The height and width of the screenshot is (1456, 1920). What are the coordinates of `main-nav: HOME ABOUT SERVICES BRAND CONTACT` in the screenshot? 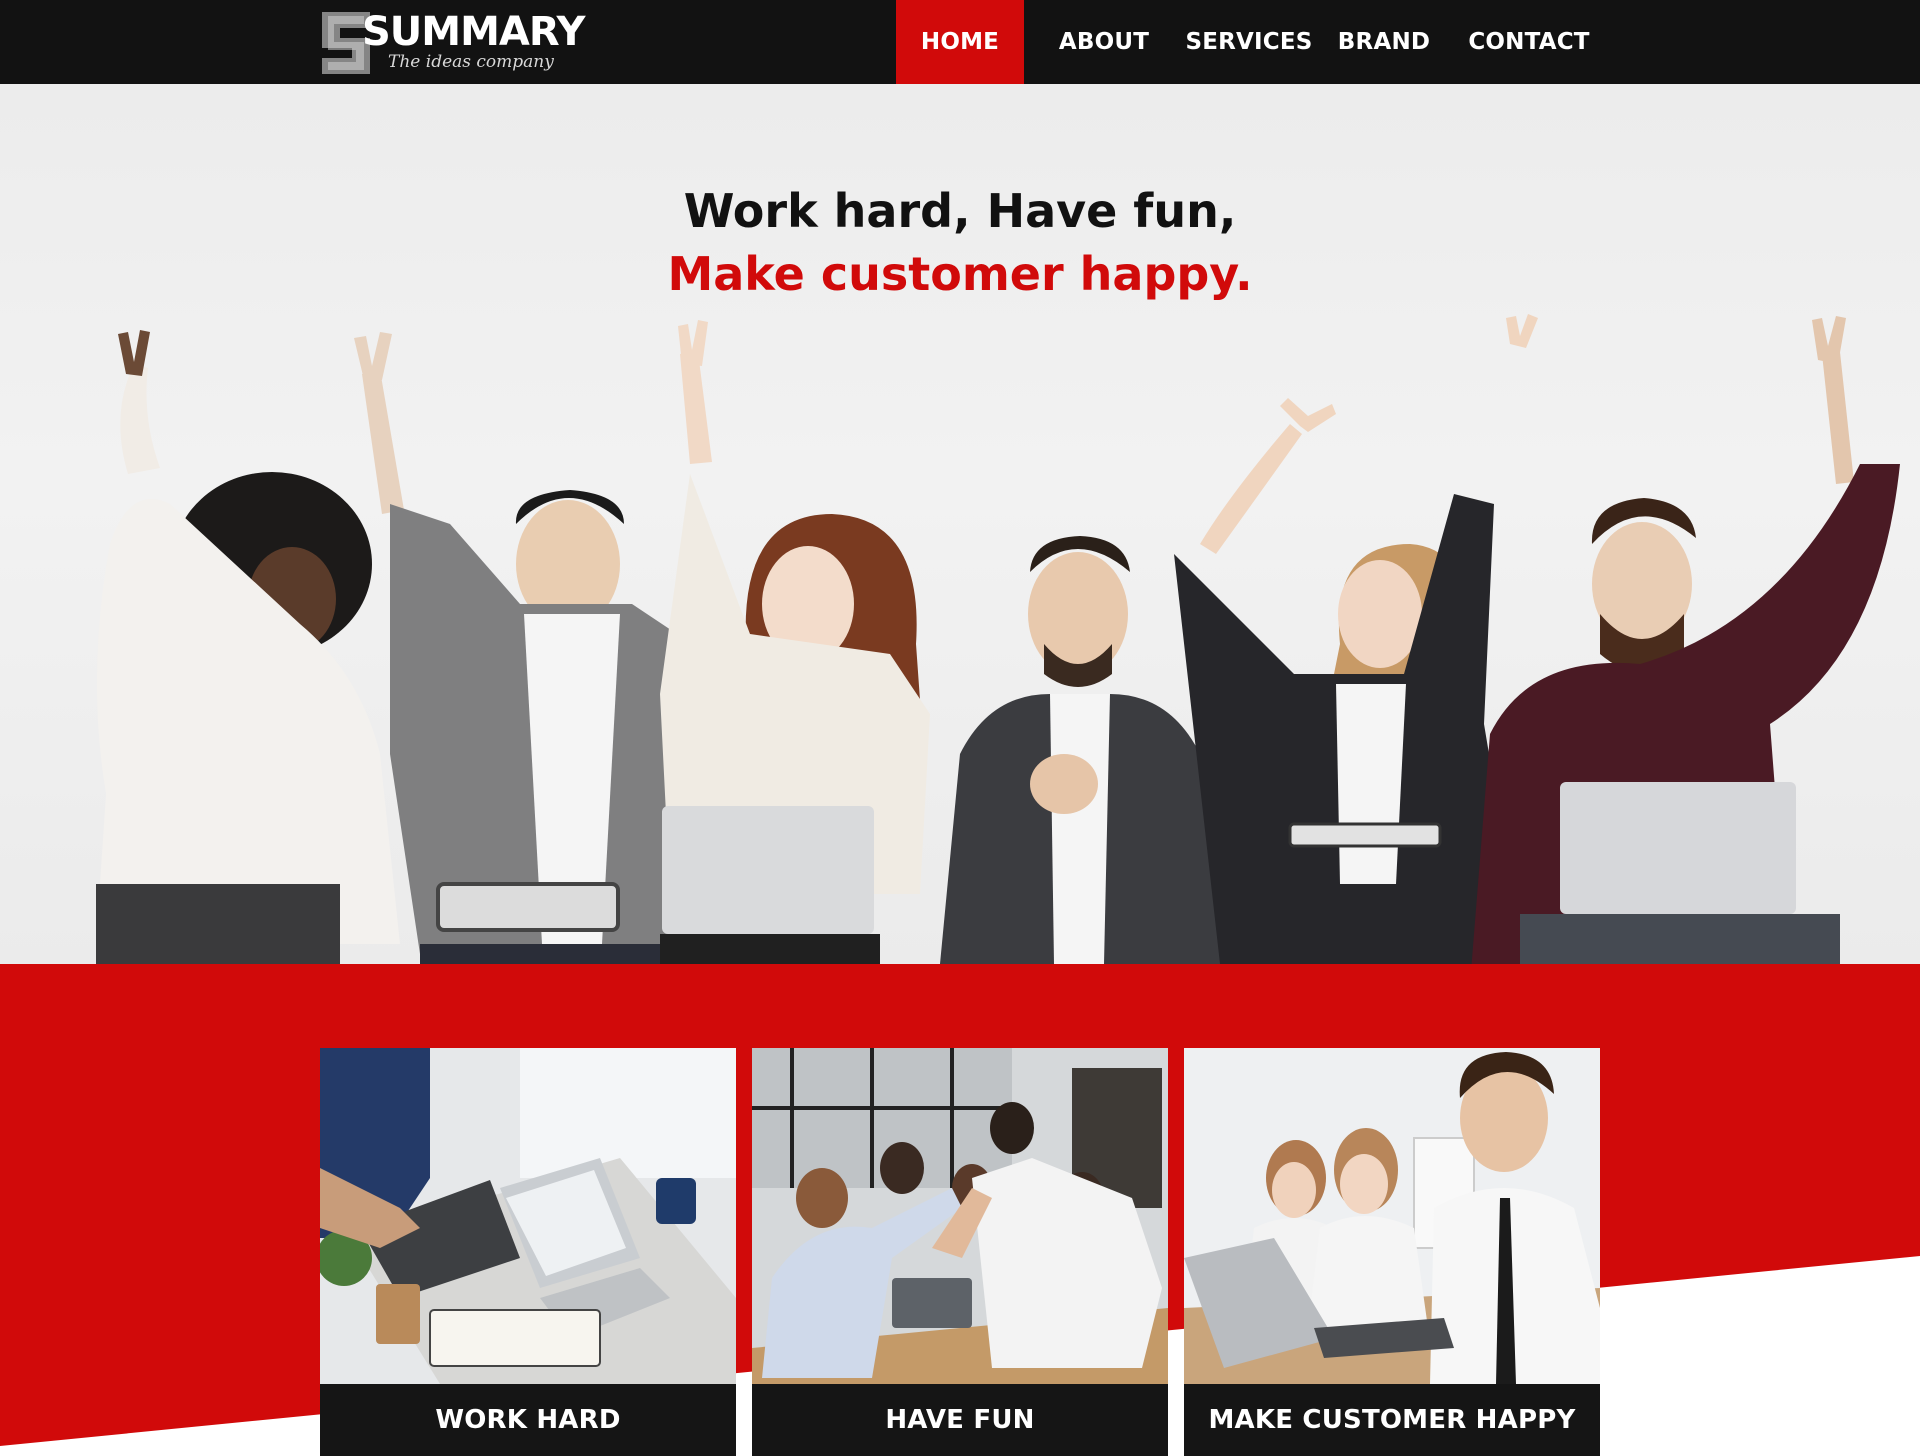 It's located at (1250, 42).